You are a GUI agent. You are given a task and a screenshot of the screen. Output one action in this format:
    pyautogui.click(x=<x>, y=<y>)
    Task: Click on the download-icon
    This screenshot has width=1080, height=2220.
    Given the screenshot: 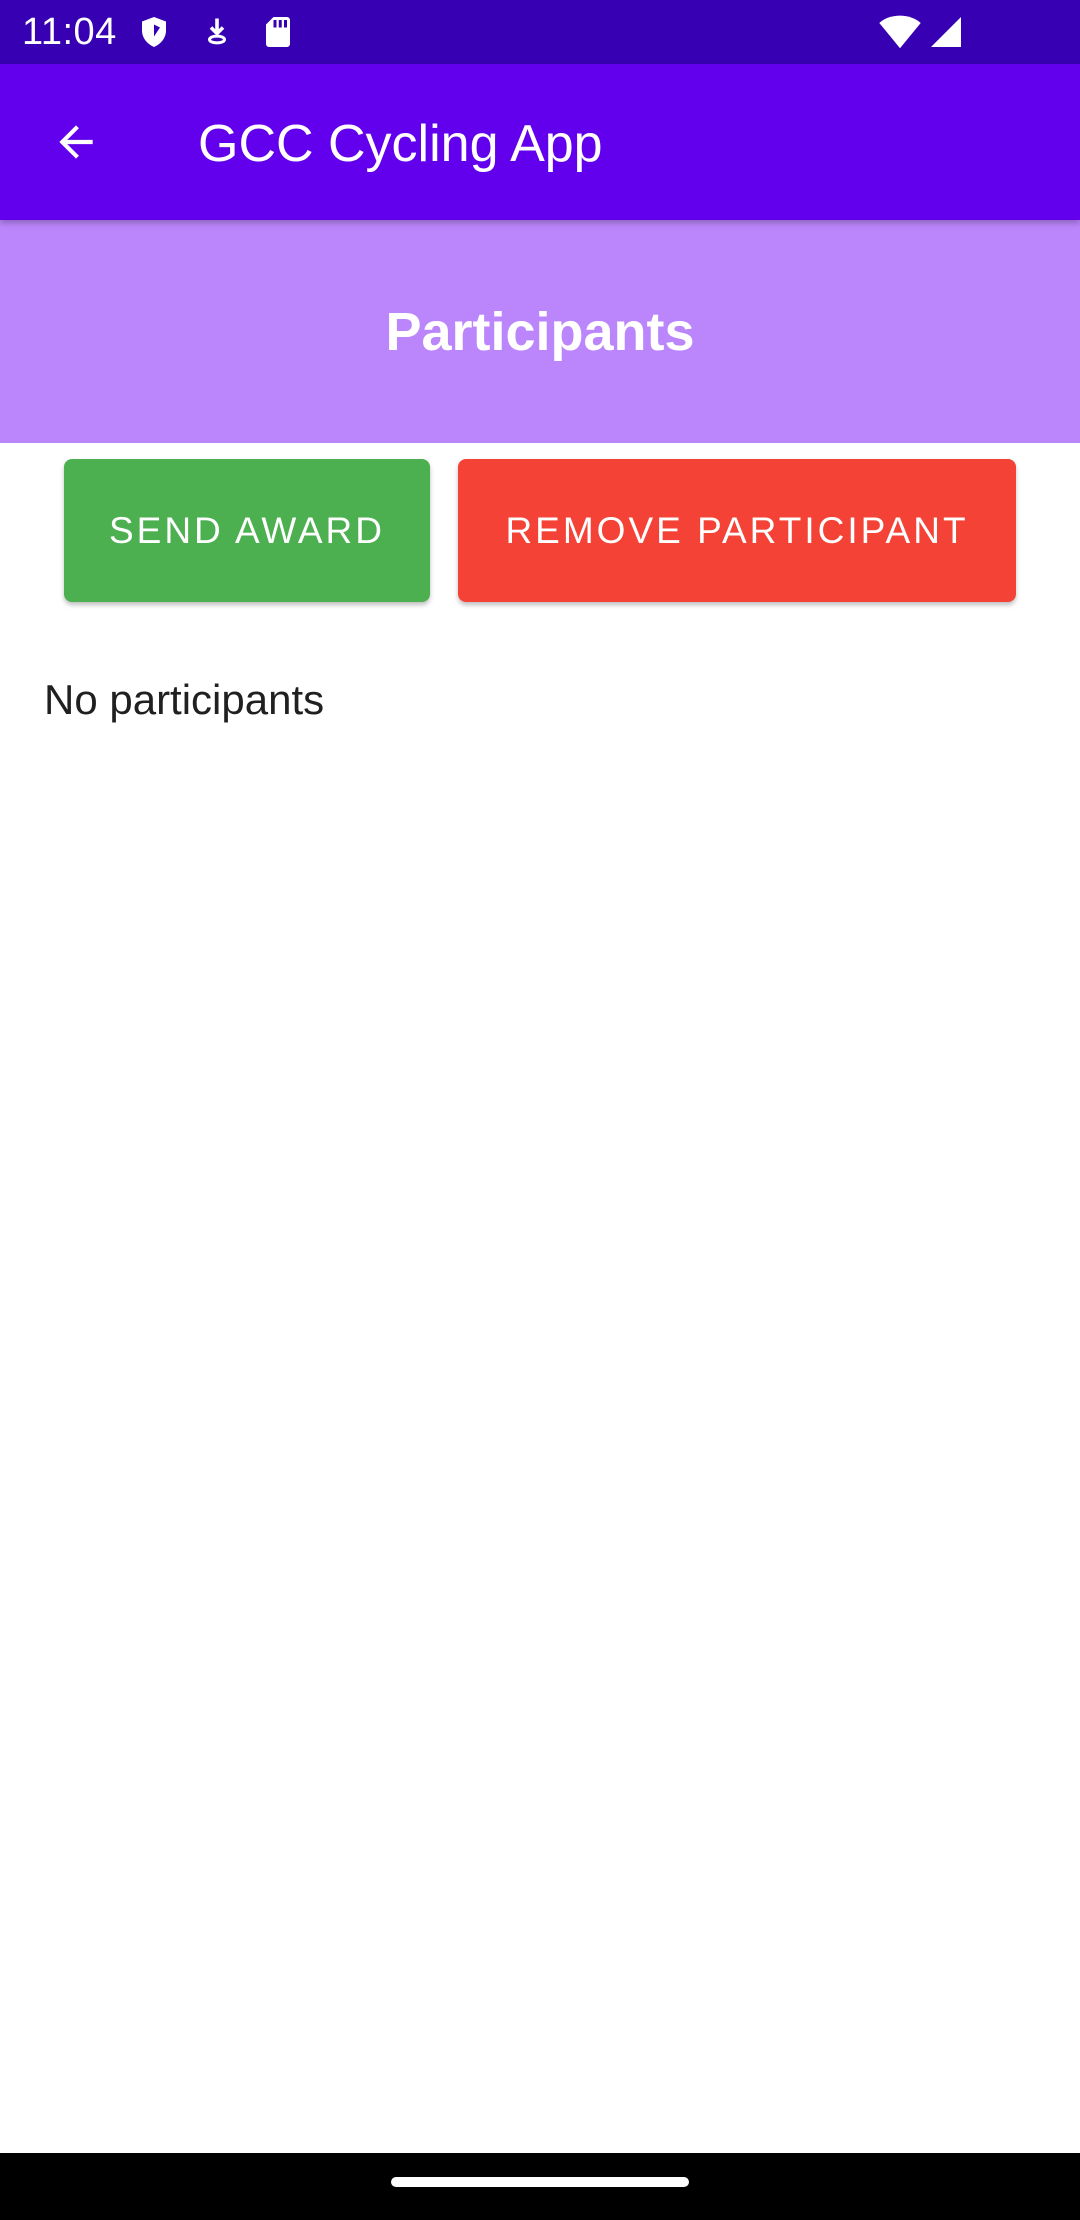 What is the action you would take?
    pyautogui.click(x=217, y=32)
    